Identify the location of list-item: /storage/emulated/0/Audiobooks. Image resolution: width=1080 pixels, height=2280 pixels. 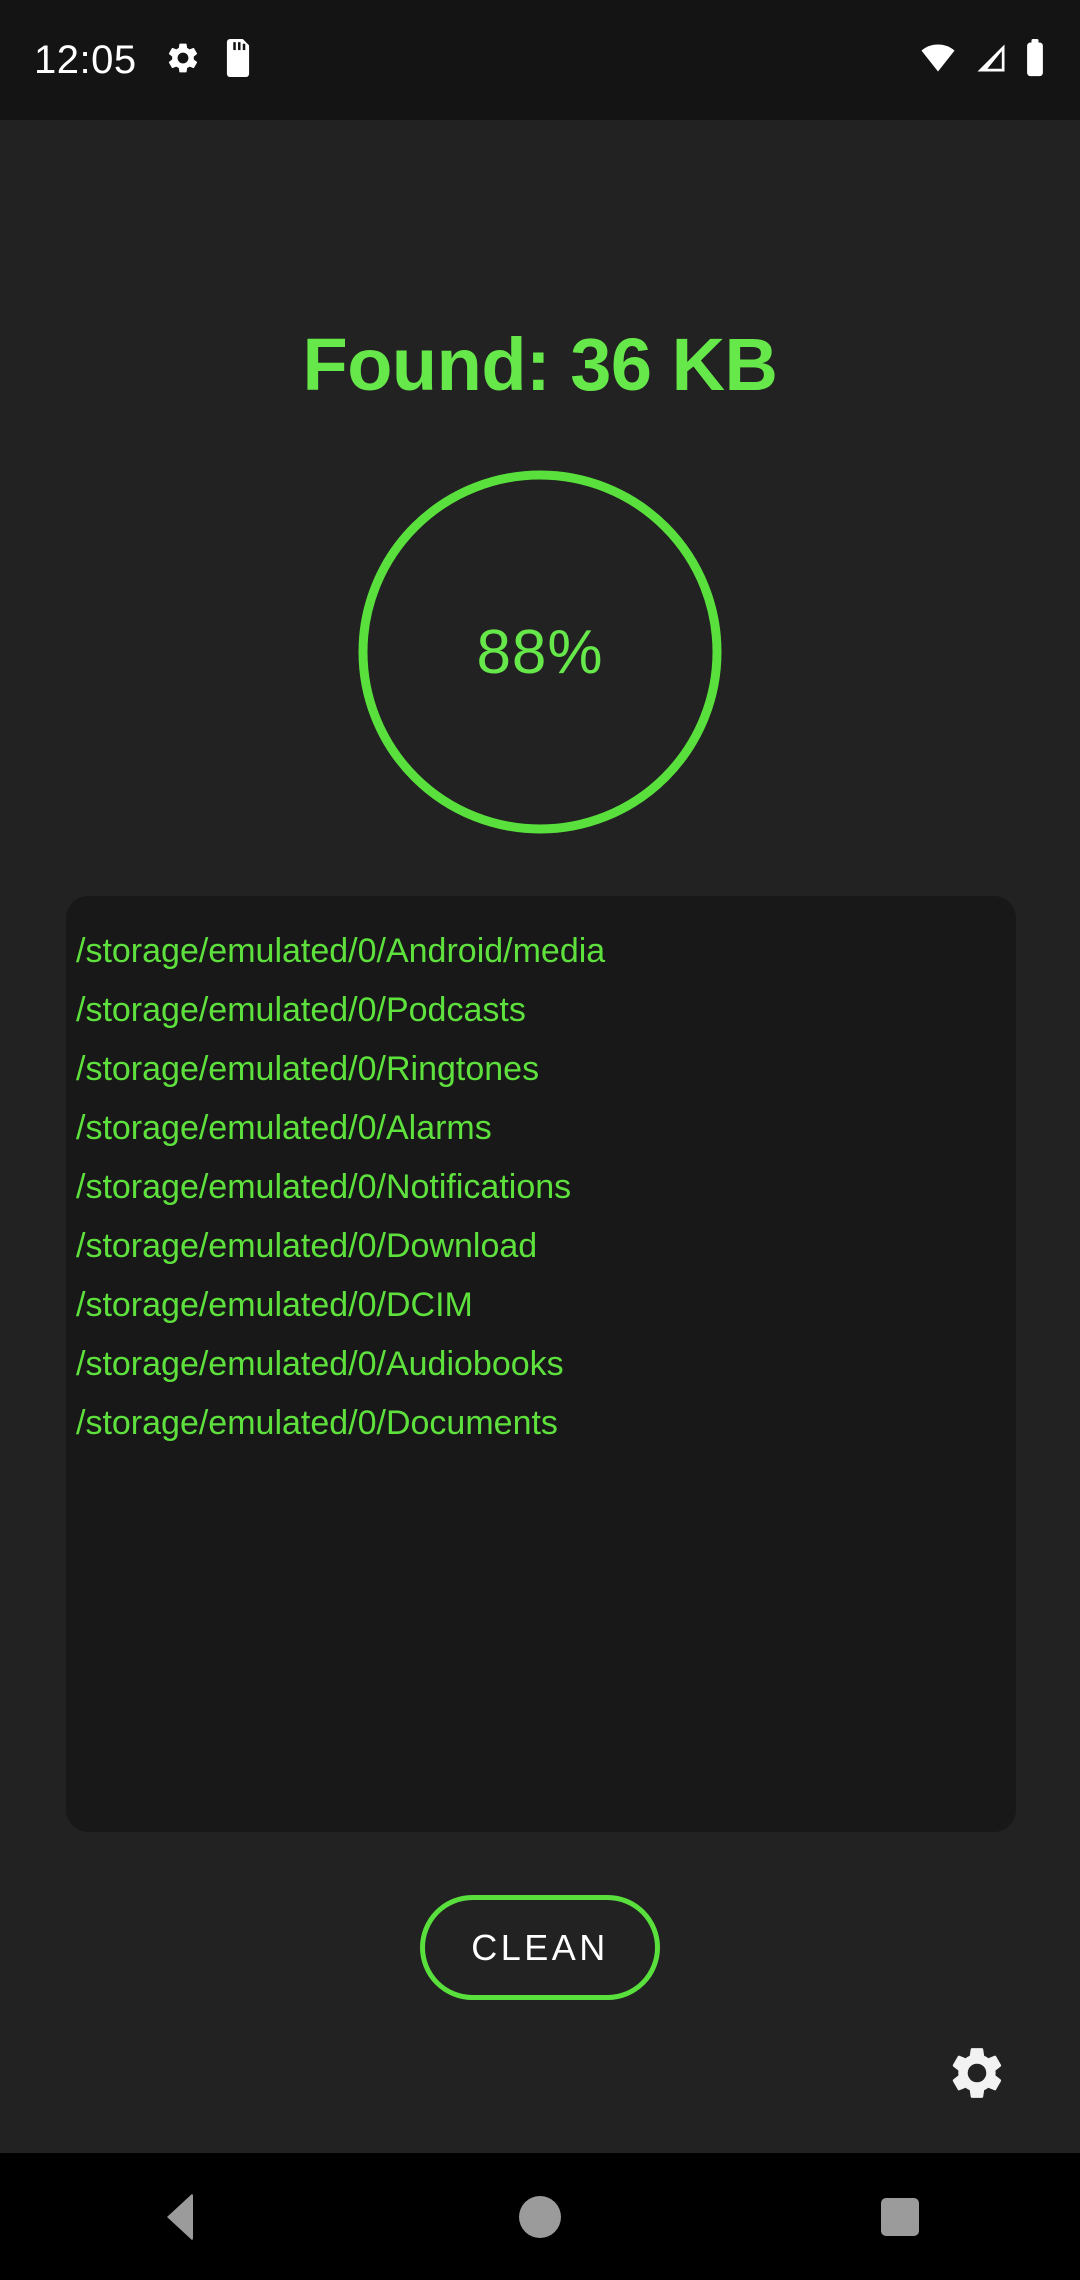
(541, 1364).